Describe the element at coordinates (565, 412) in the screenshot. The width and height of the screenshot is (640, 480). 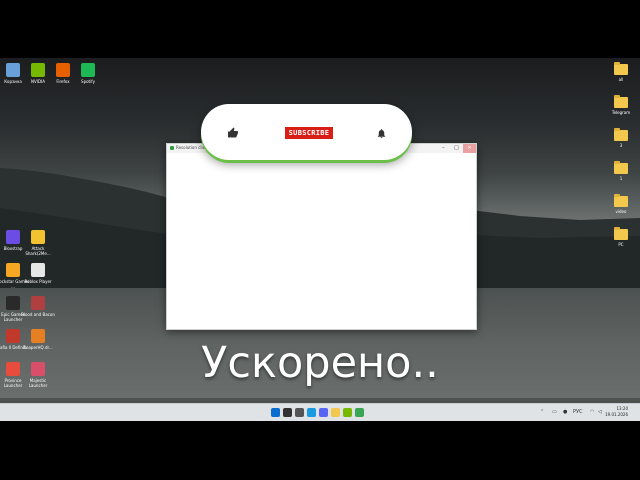
I see `microphone-icon: ●` at that location.